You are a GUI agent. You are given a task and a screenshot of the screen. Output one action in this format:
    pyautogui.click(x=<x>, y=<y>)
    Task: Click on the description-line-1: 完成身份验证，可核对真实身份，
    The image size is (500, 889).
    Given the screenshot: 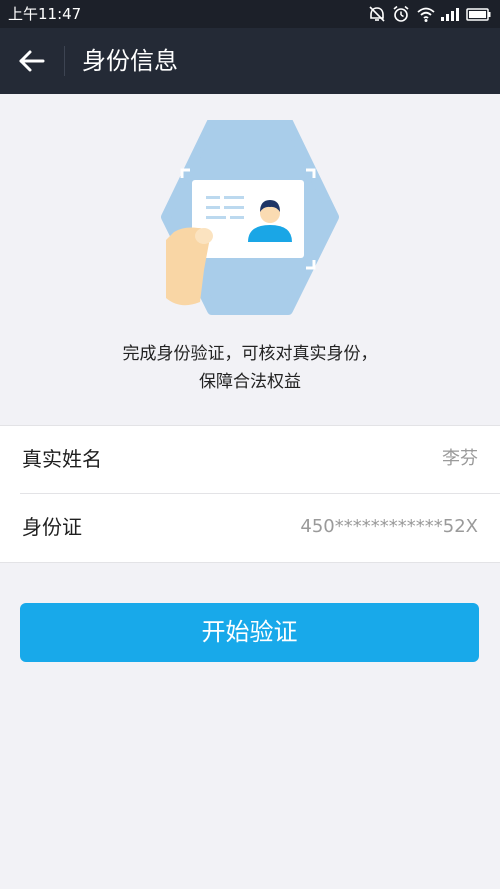 What is the action you would take?
    pyautogui.click(x=250, y=354)
    